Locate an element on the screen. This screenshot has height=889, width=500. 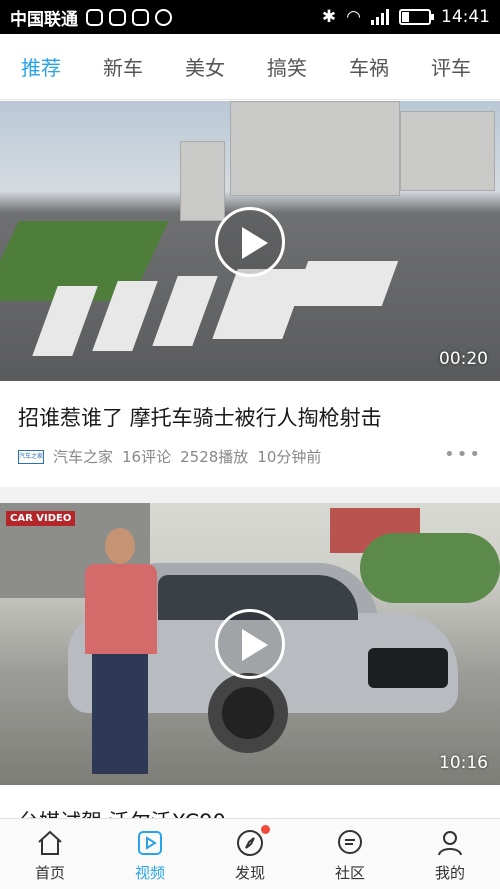
video-duration: 00:20 is located at coordinates (463, 359).